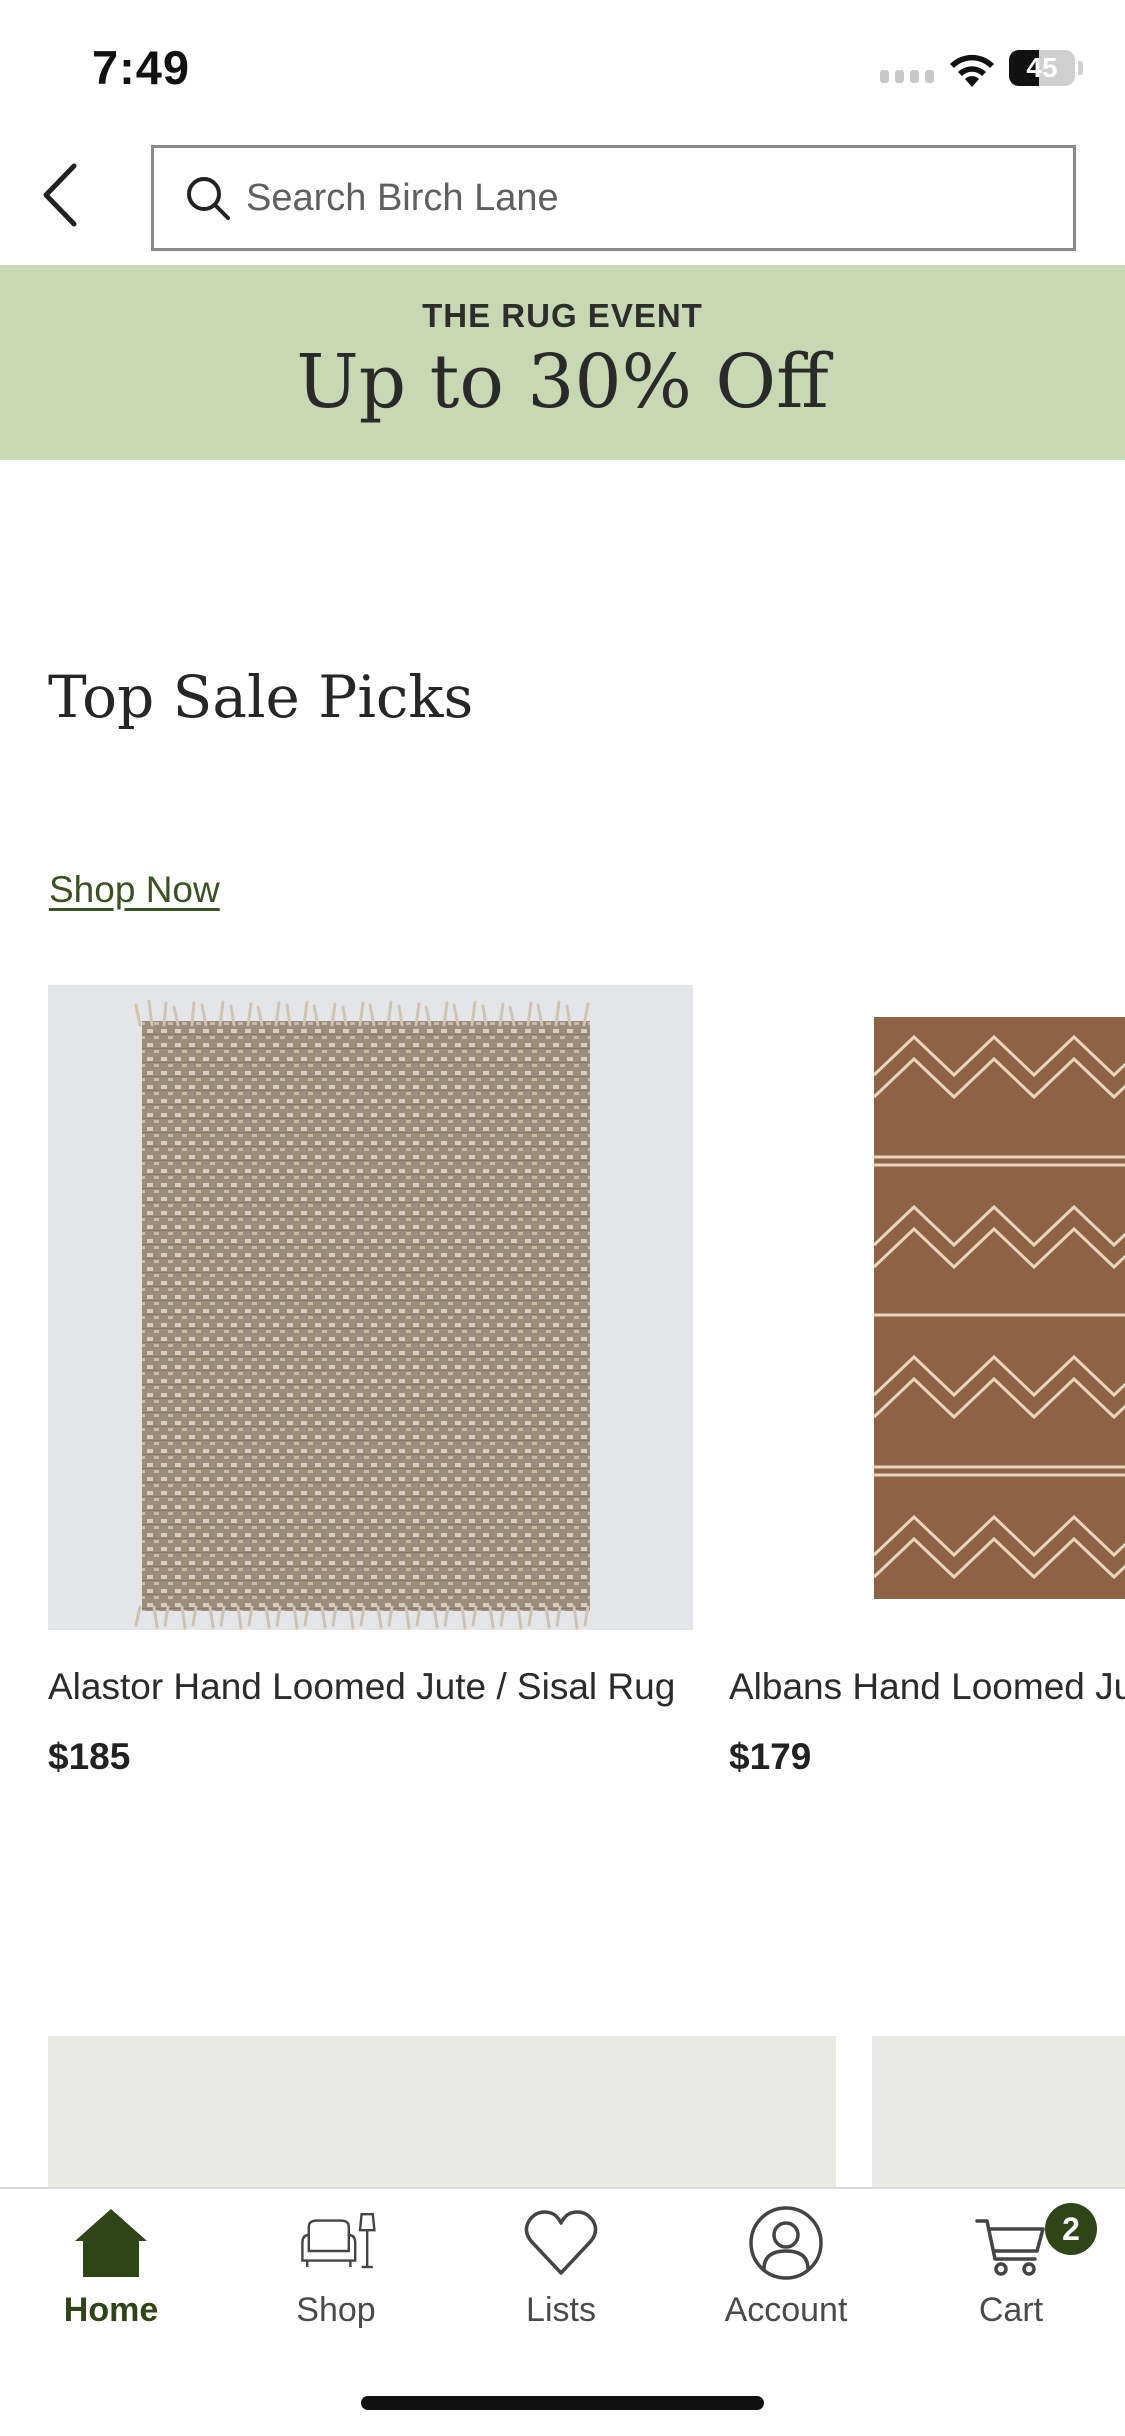 This screenshot has height=2436, width=1125. Describe the element at coordinates (786, 2310) in the screenshot. I see `tab-label: Account` at that location.